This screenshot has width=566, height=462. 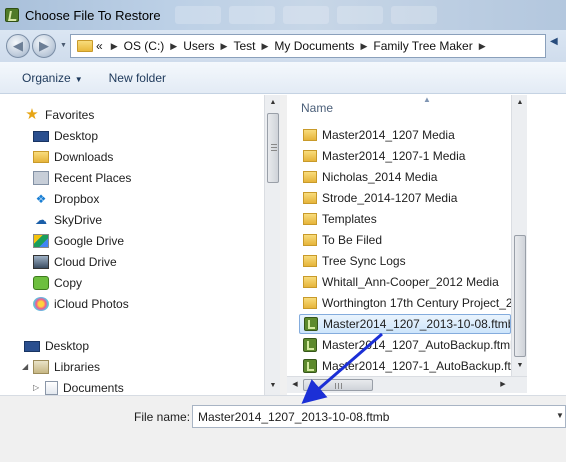 I want to click on file-list-scroll-thumb, so click(x=520, y=296).